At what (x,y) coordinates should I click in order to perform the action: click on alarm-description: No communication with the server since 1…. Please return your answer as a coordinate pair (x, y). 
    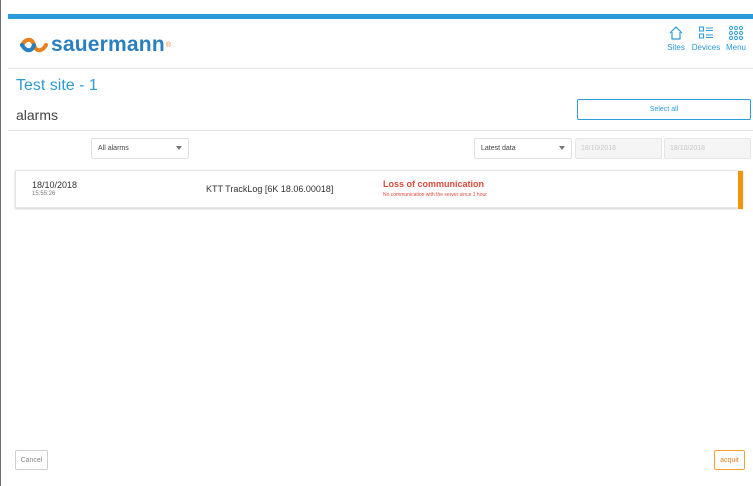
    Looking at the image, I should click on (435, 195).